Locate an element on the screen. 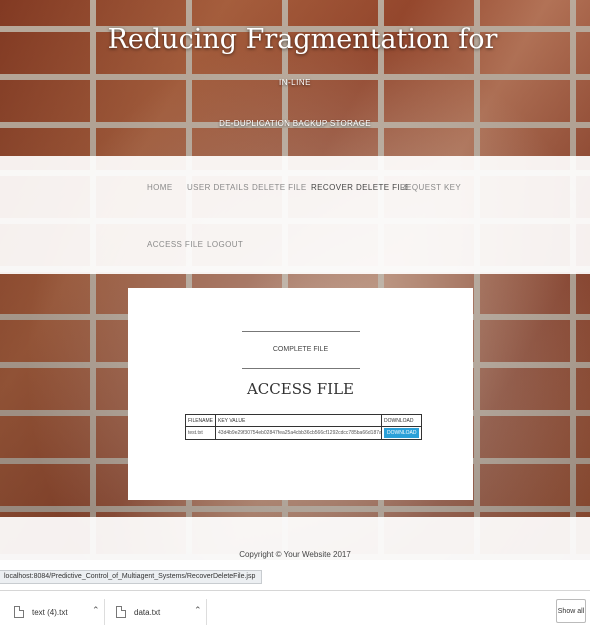  copyright-text: Copyright © Your Website 2017 is located at coordinates (295, 554).